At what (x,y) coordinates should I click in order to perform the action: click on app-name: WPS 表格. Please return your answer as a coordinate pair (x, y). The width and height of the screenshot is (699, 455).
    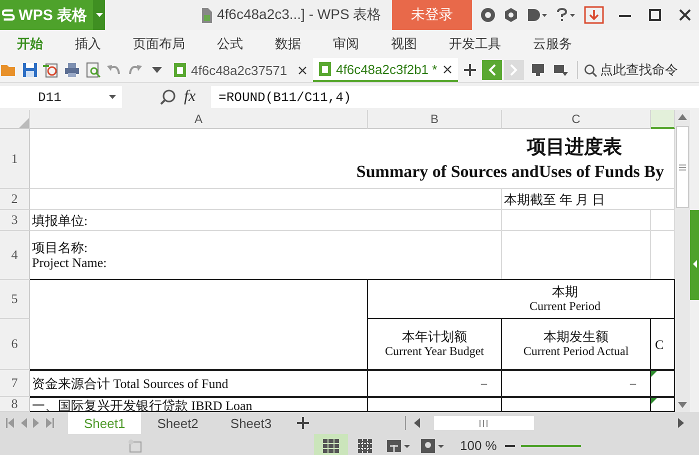
    Looking at the image, I should click on (52, 15).